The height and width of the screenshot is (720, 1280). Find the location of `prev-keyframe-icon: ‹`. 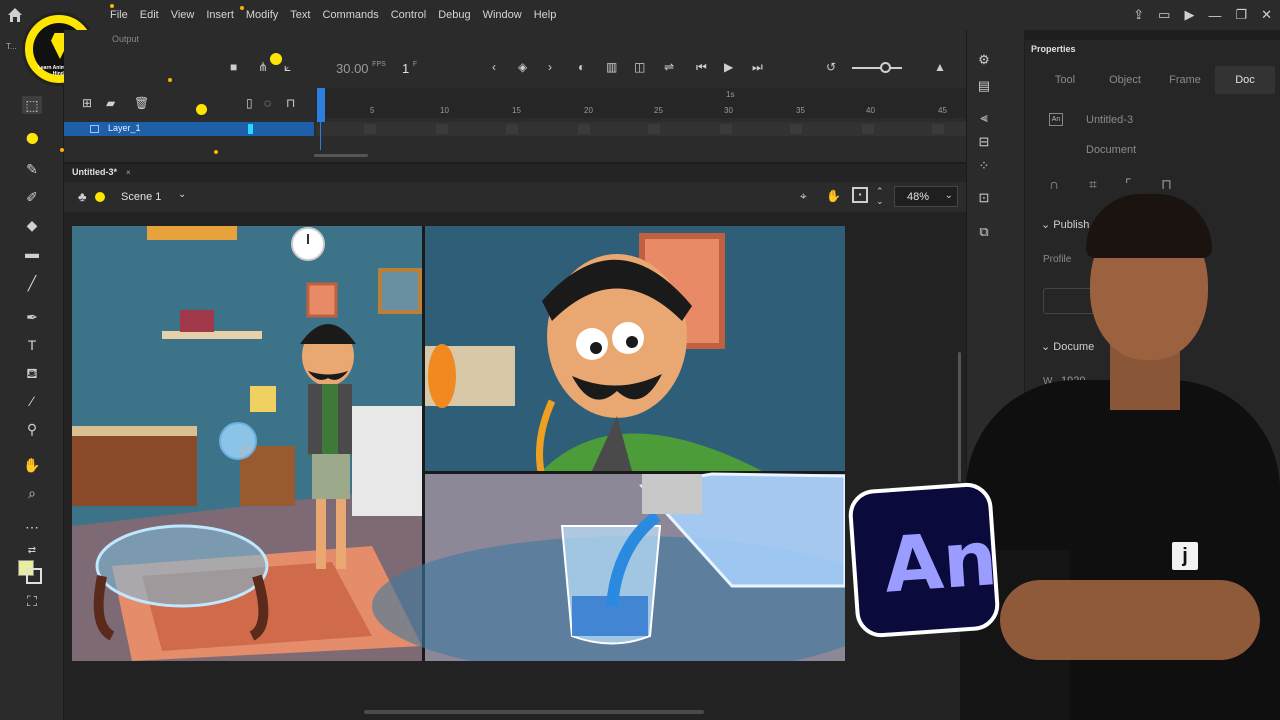

prev-keyframe-icon: ‹ is located at coordinates (494, 69).